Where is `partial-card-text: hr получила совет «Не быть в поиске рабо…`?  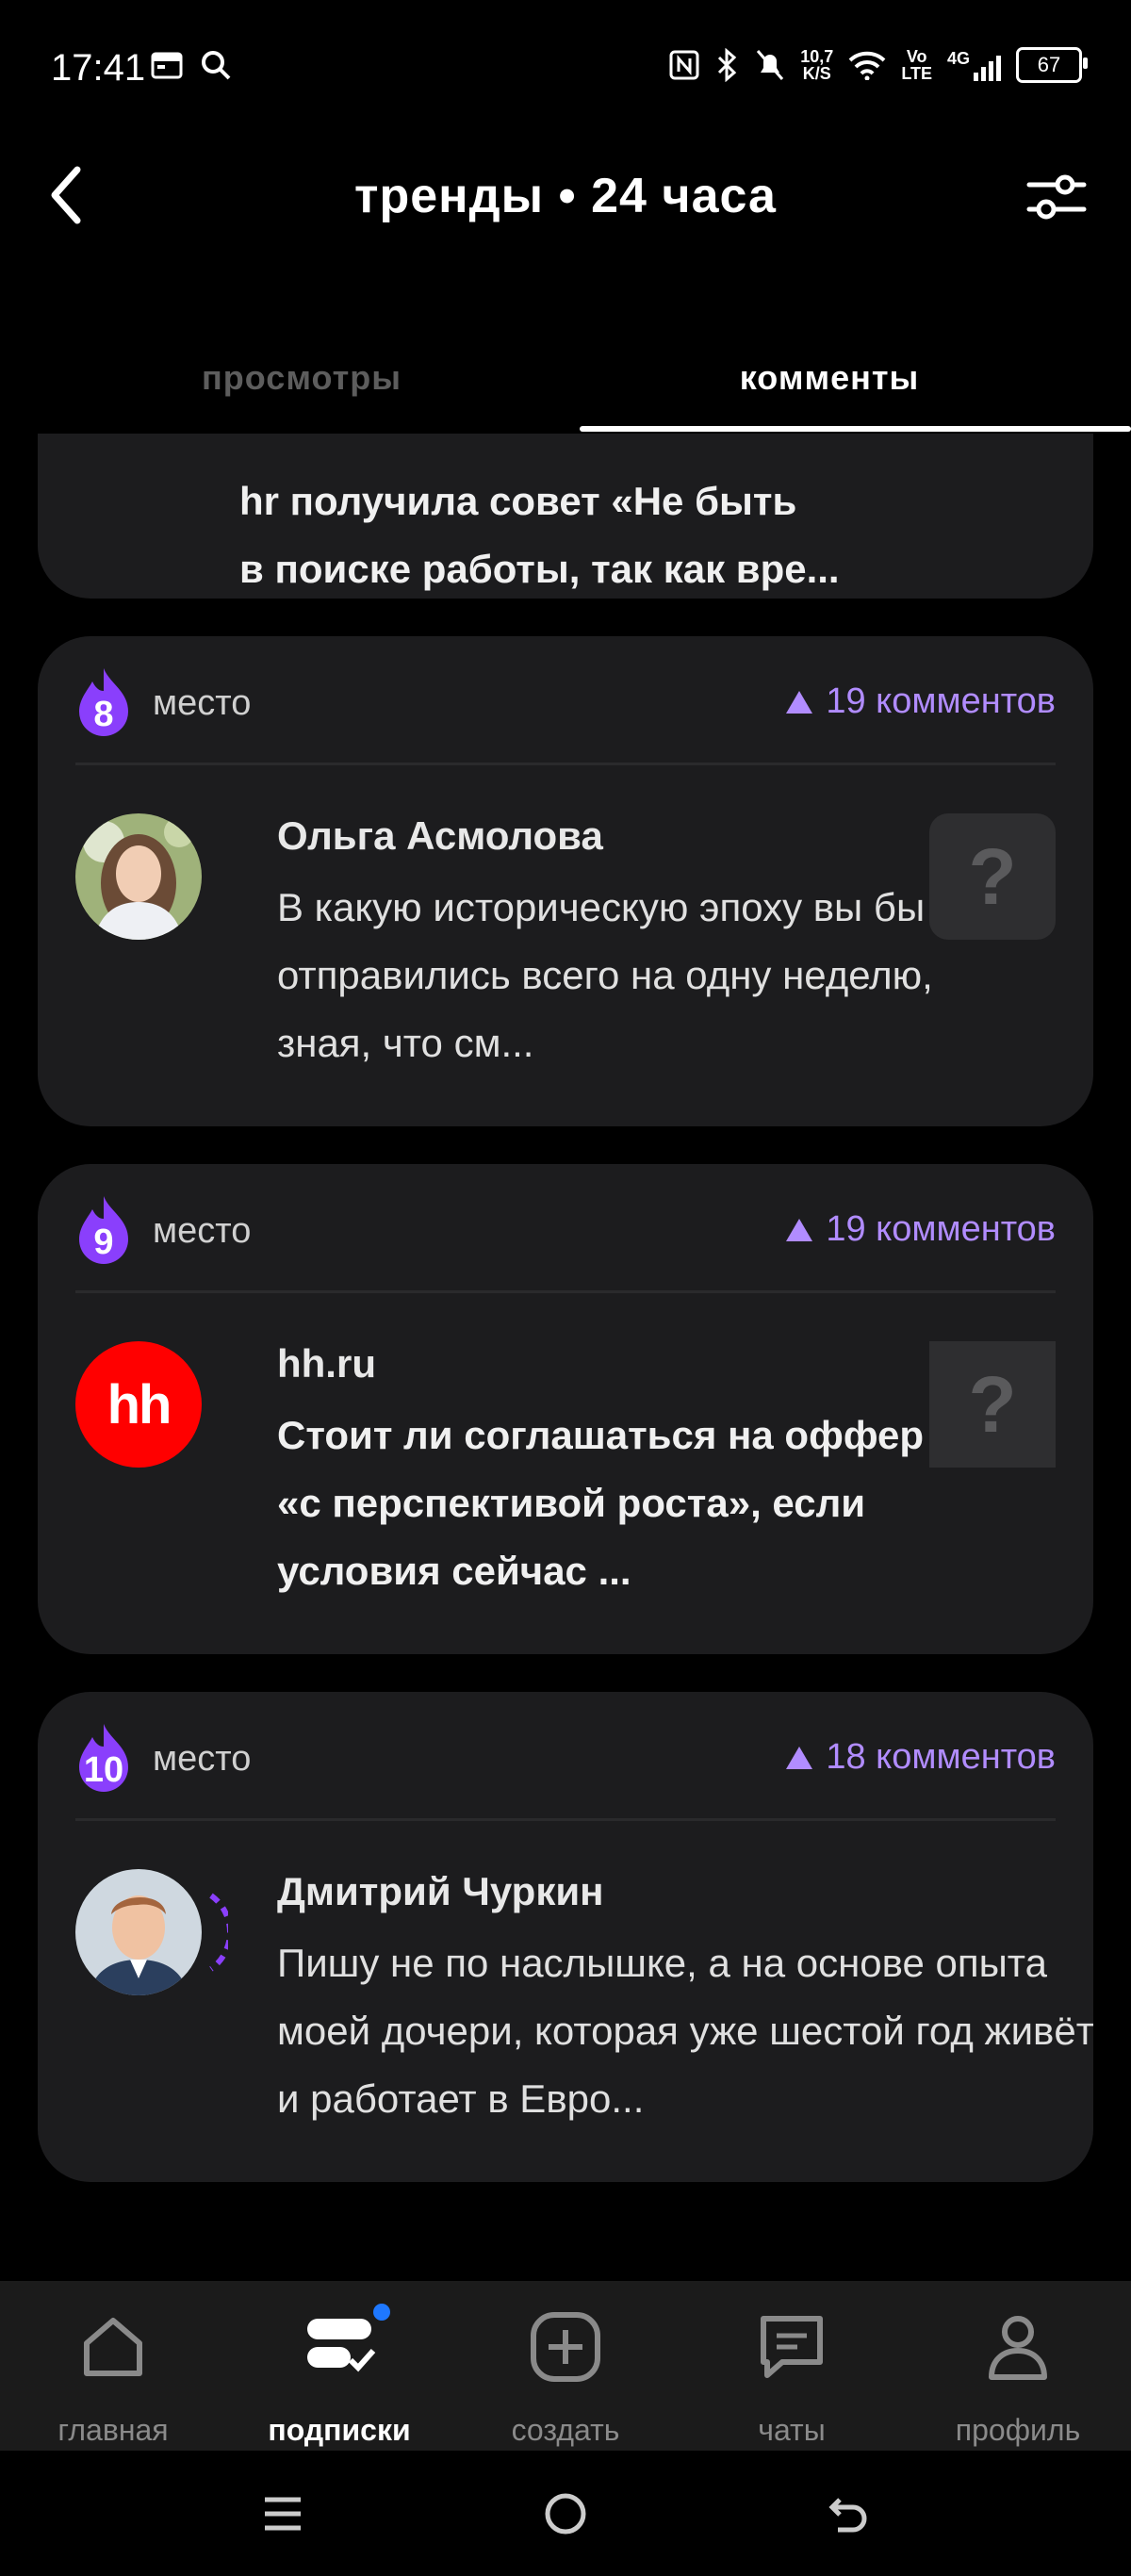 partial-card-text: hr получила совет «Не быть в поиске рабо… is located at coordinates (540, 535).